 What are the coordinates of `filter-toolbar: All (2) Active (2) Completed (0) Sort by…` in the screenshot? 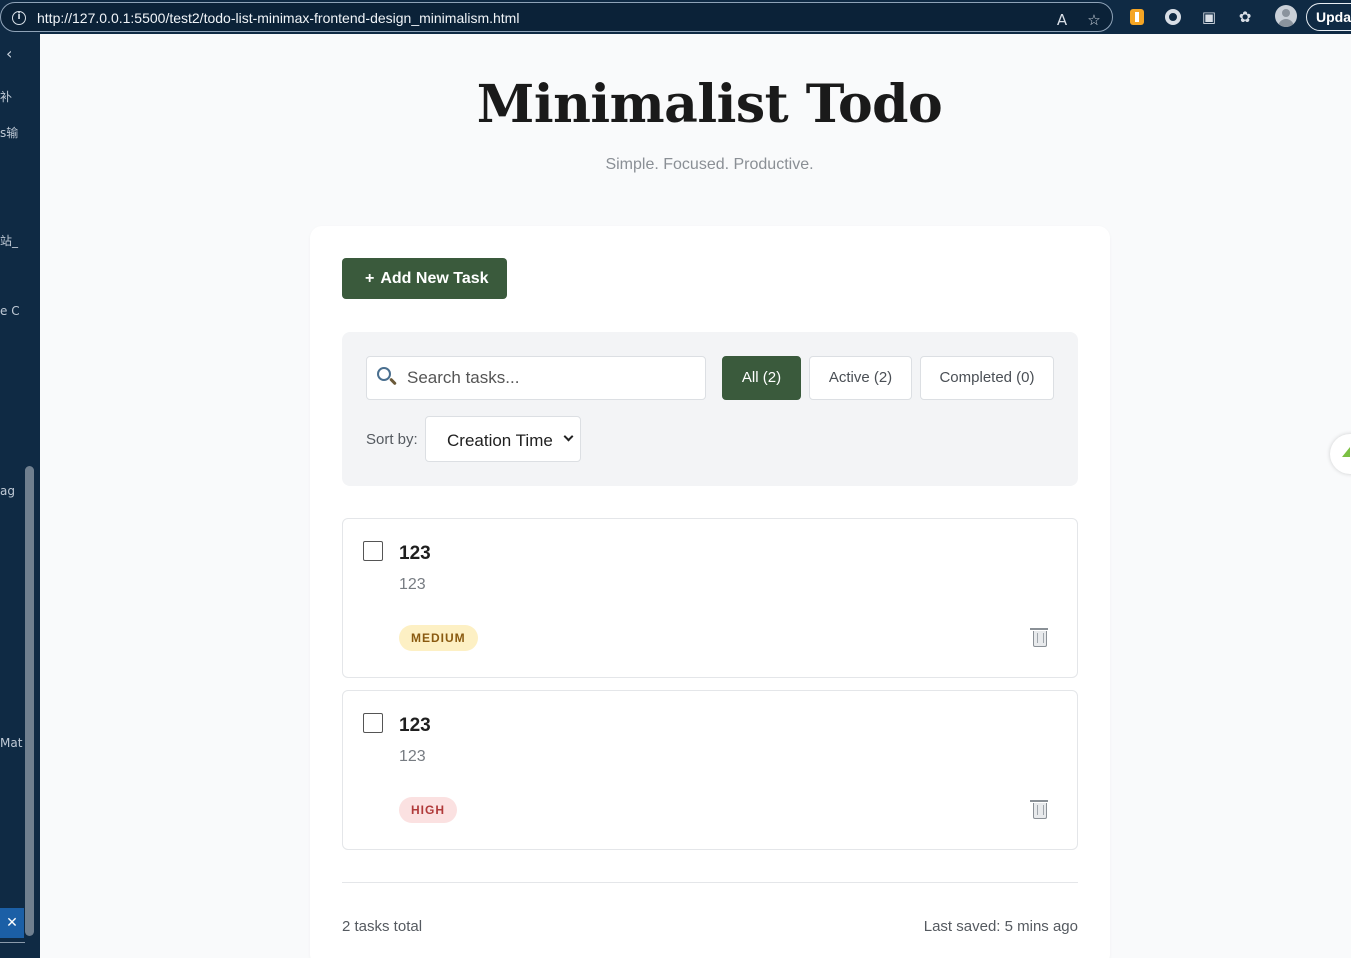 It's located at (710, 409).